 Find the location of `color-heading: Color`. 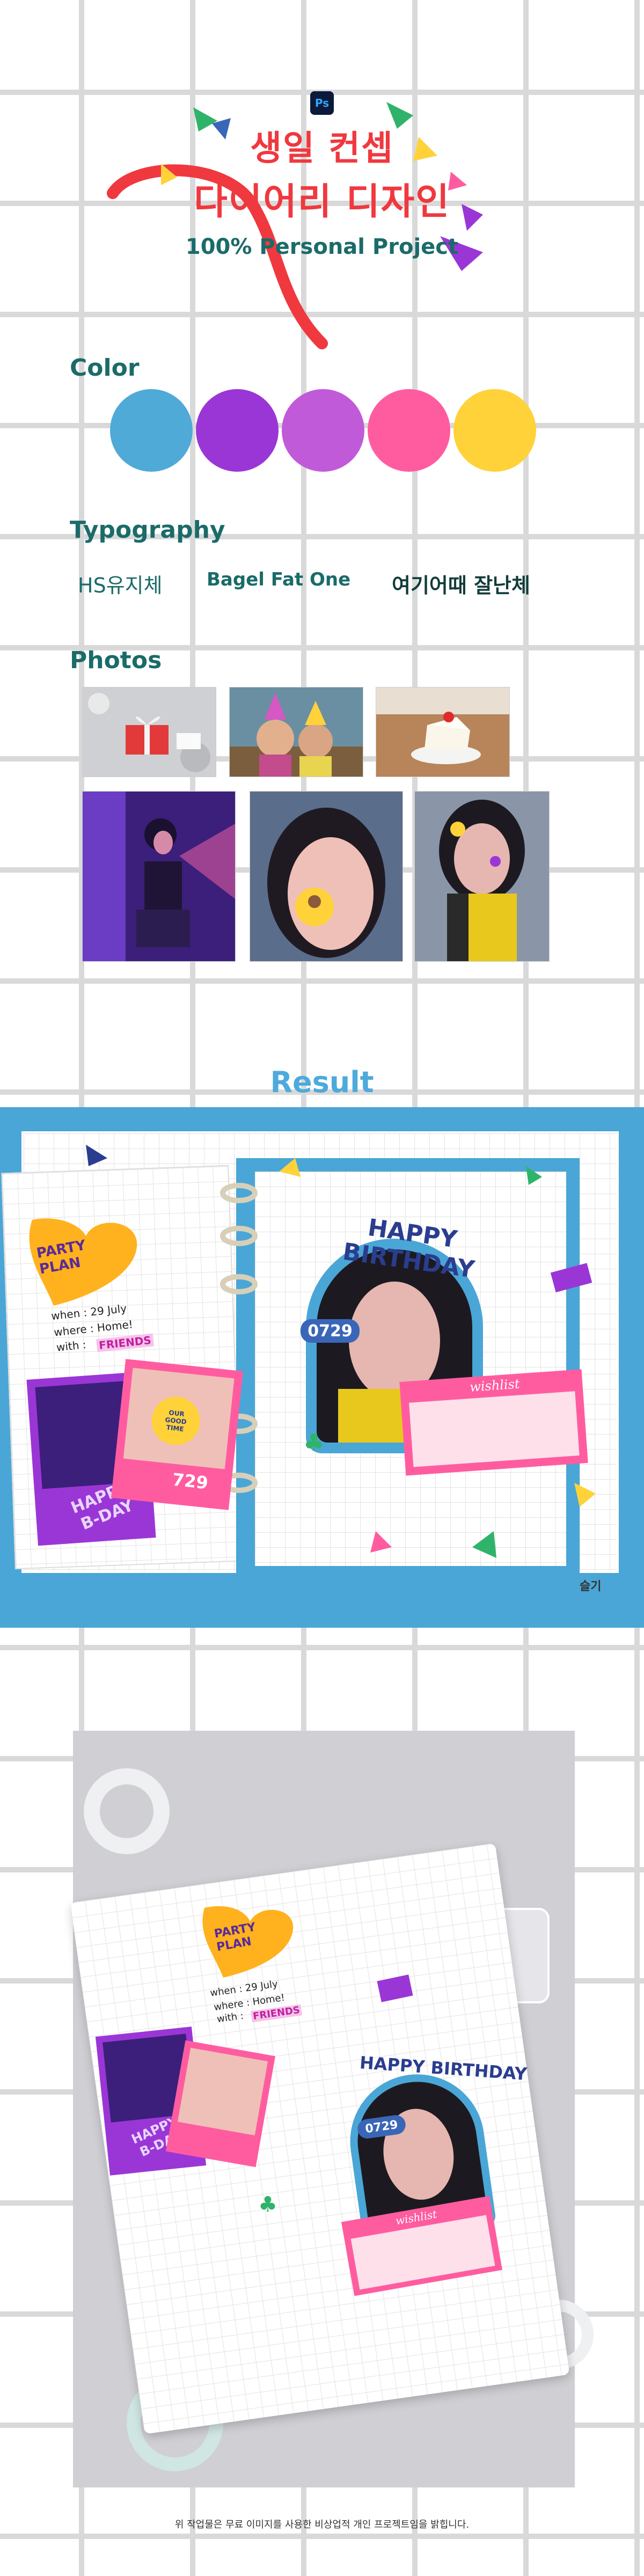

color-heading: Color is located at coordinates (105, 368).